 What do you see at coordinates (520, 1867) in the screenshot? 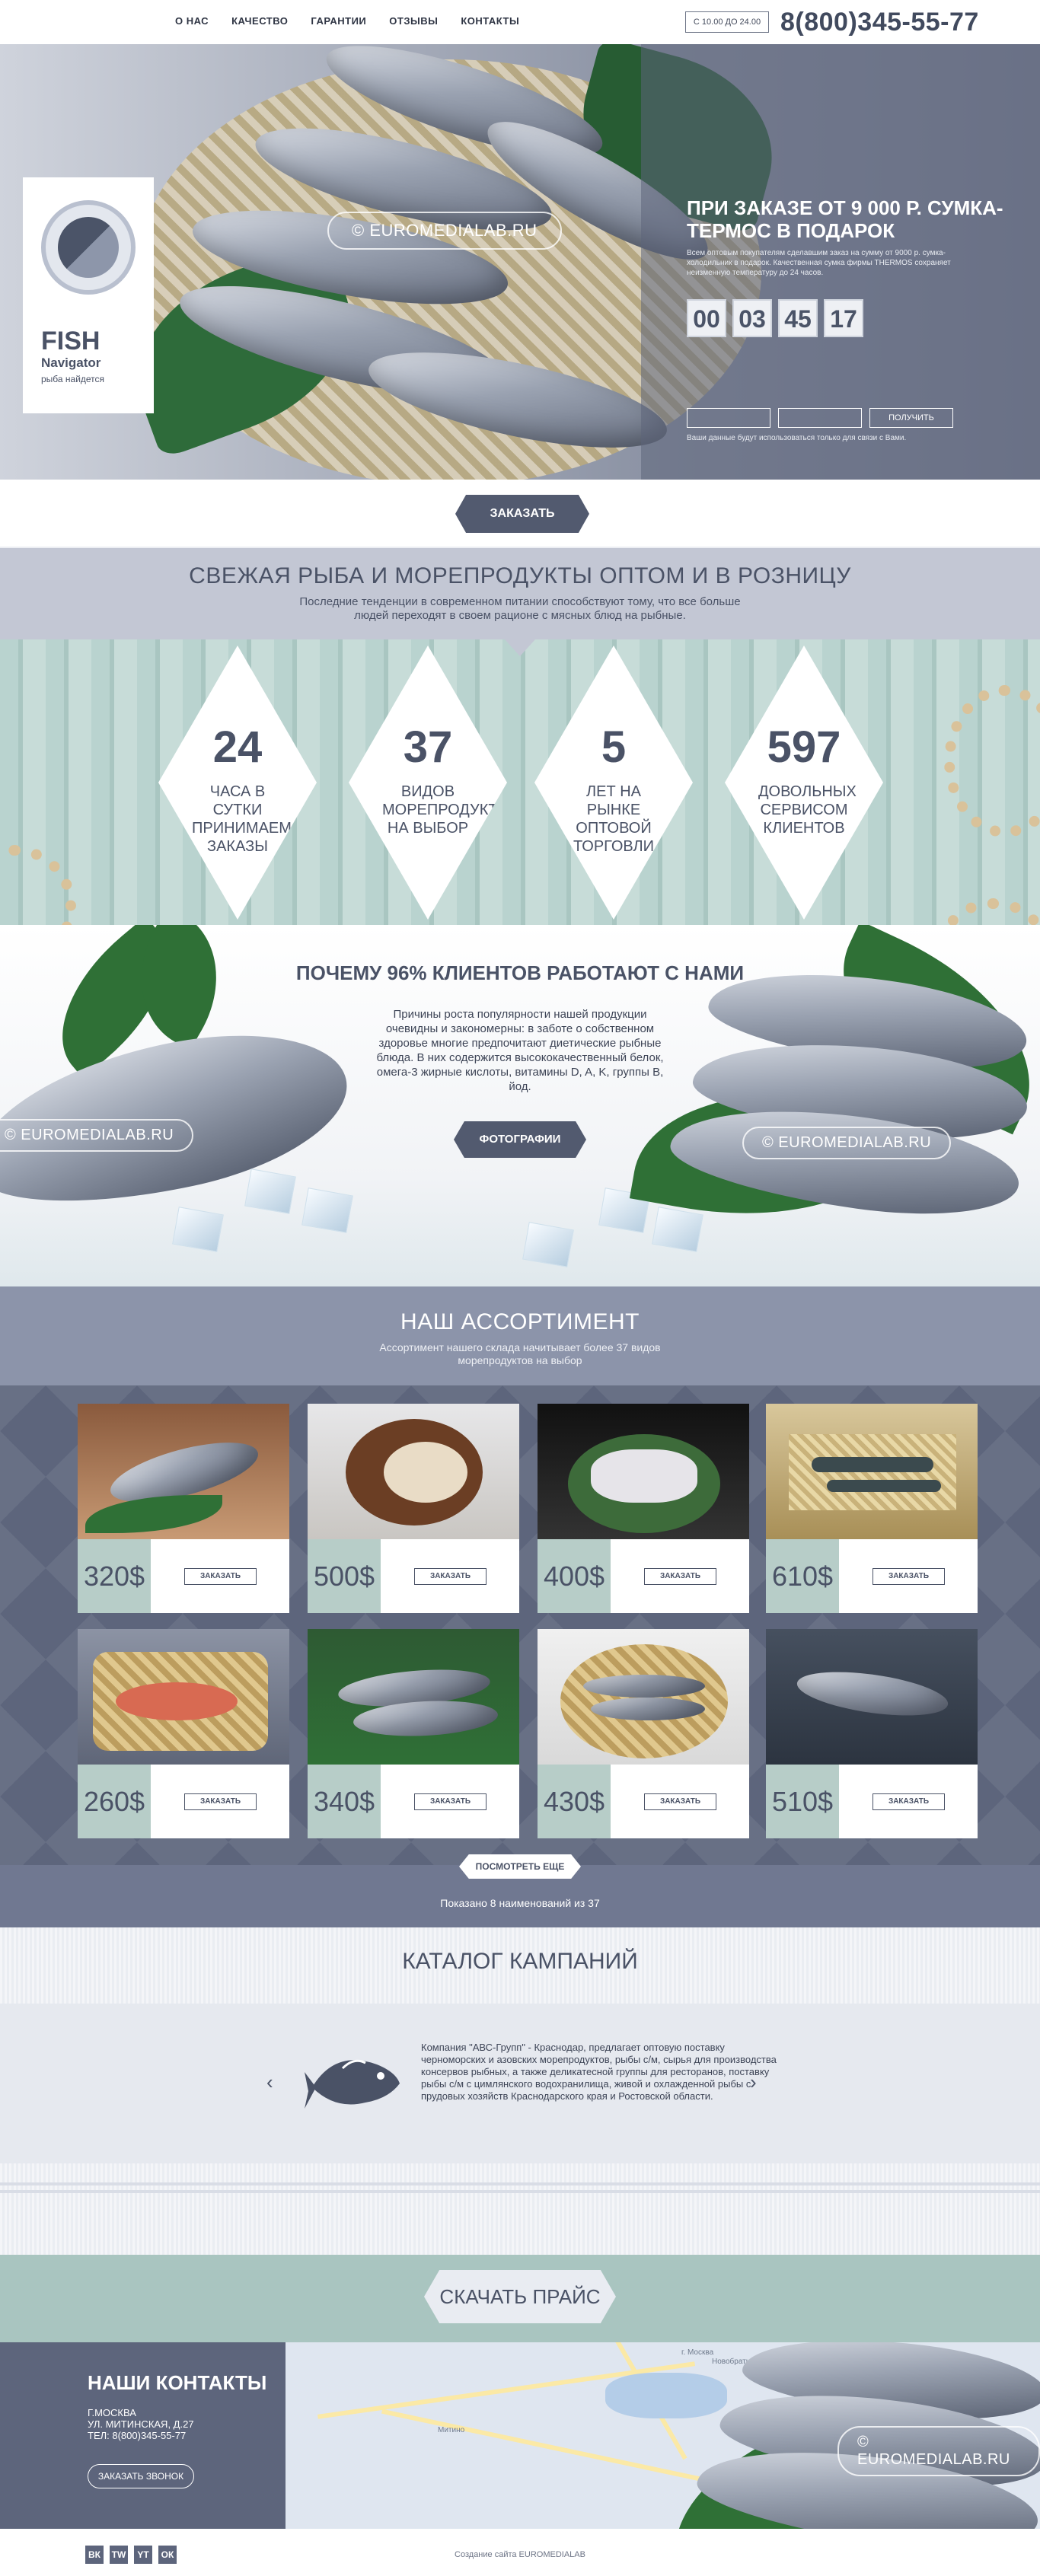
I see `show-more-button: ПОСМОТРЕТЬ ЕЩЕ` at bounding box center [520, 1867].